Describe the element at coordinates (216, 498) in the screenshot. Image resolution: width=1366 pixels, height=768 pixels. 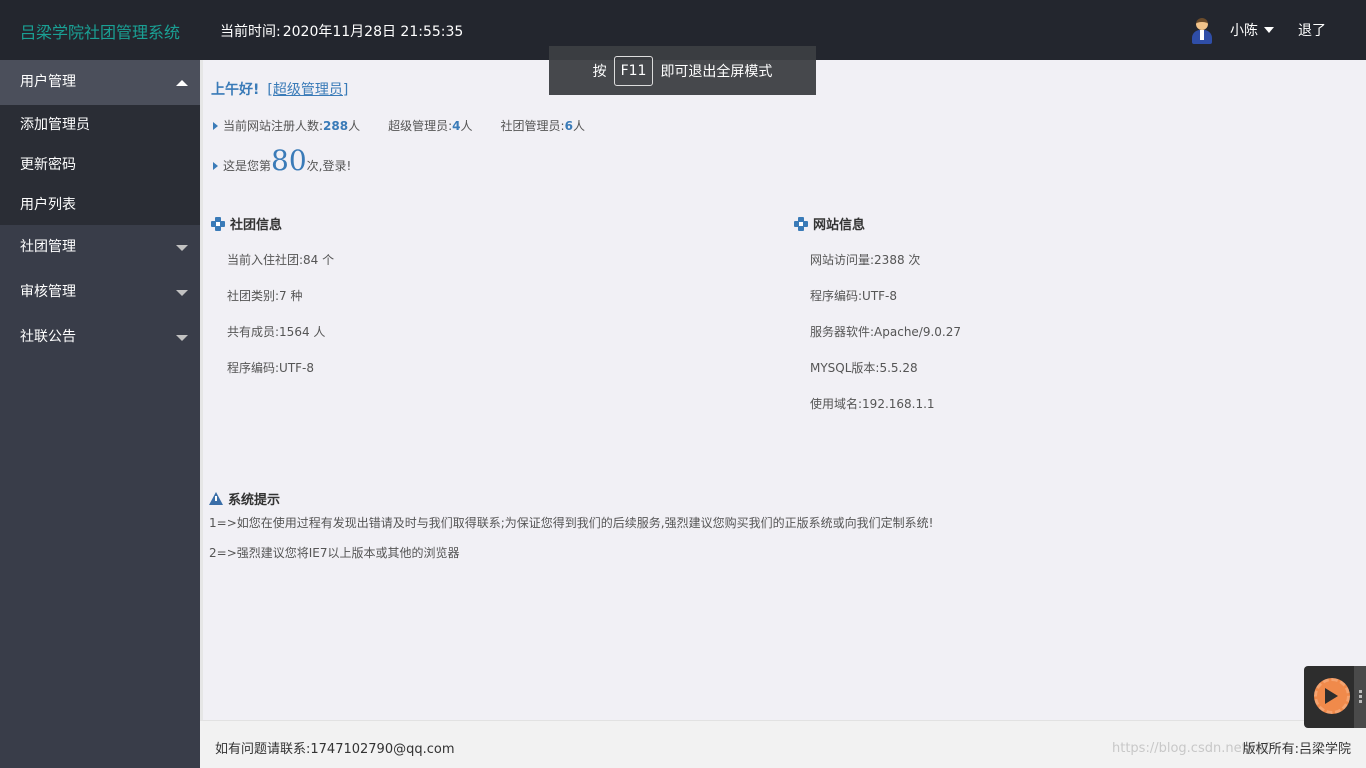
I see `warning-icon` at that location.